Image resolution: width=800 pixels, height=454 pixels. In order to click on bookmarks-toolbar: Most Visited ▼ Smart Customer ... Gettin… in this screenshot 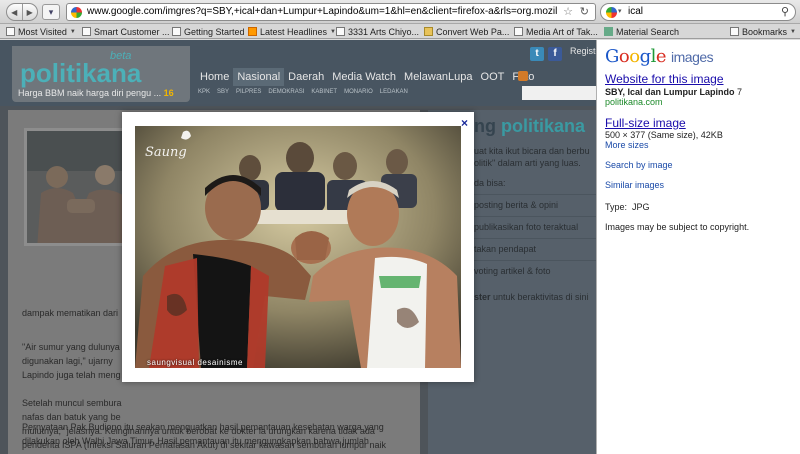, I will do `click(400, 31)`.